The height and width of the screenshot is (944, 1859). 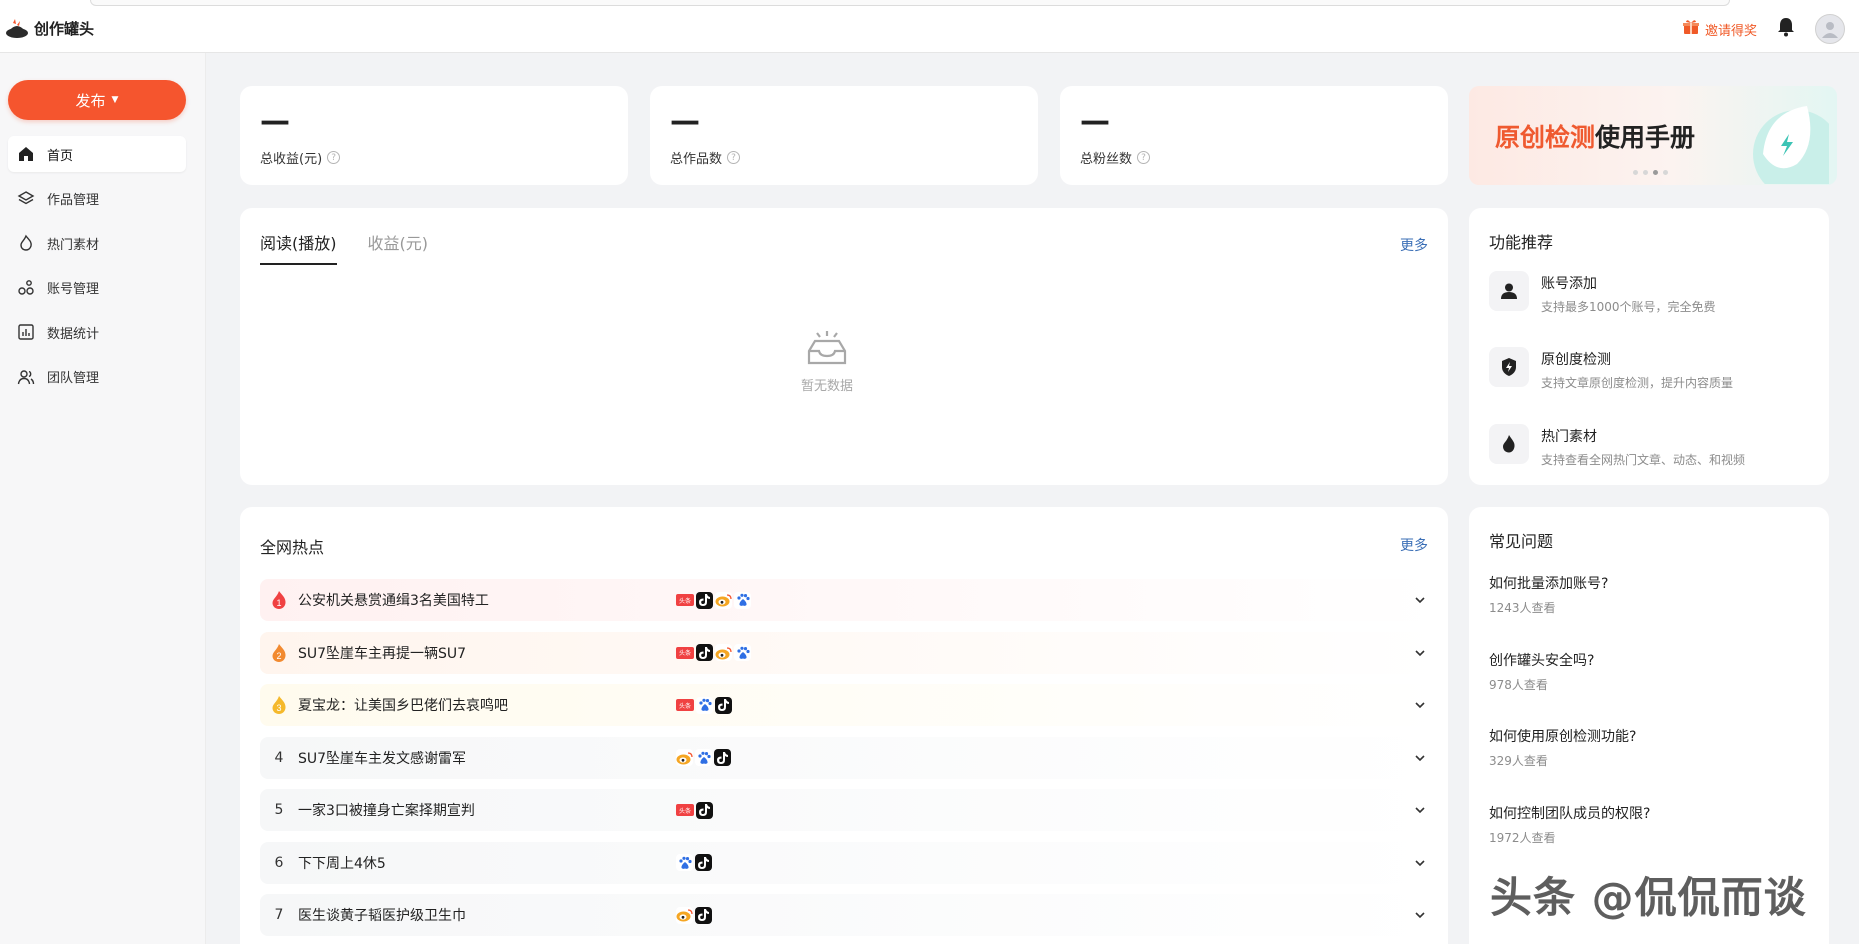 What do you see at coordinates (851, 862) in the screenshot?
I see `hot-topic-row: 6 下下周上4休5` at bounding box center [851, 862].